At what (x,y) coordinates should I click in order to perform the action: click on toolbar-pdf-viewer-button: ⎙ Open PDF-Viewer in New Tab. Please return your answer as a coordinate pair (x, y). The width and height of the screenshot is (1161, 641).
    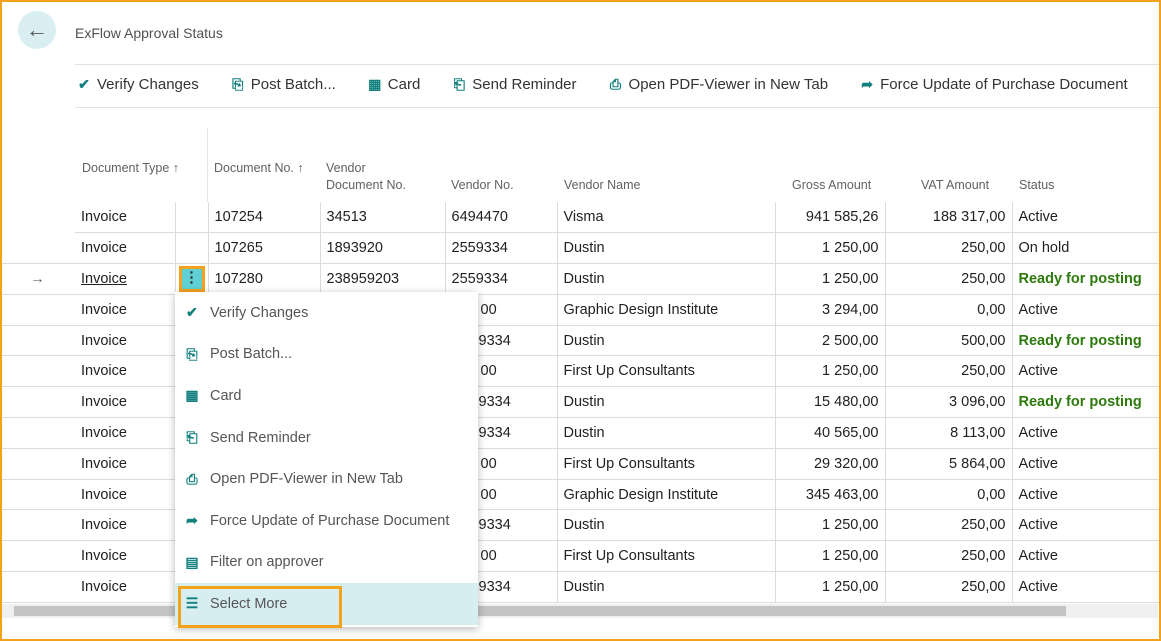
    Looking at the image, I should click on (717, 84).